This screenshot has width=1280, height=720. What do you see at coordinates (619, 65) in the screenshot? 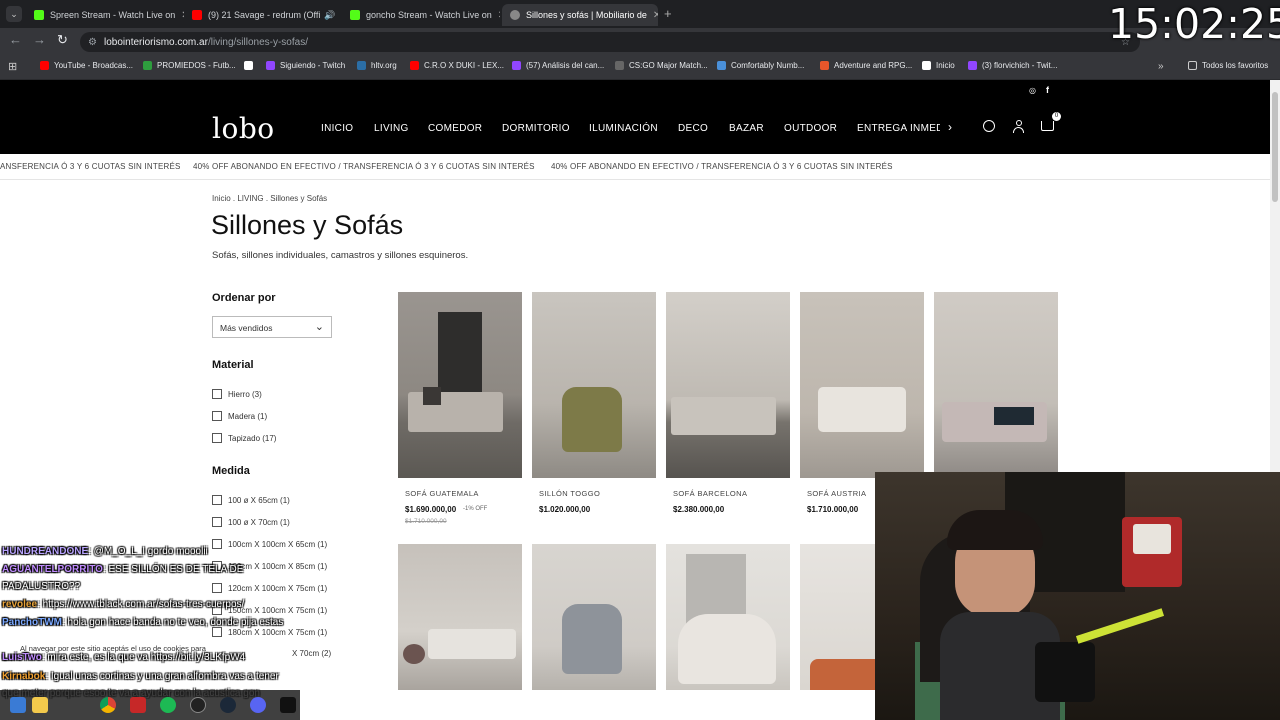
I see `csgo-icon` at bounding box center [619, 65].